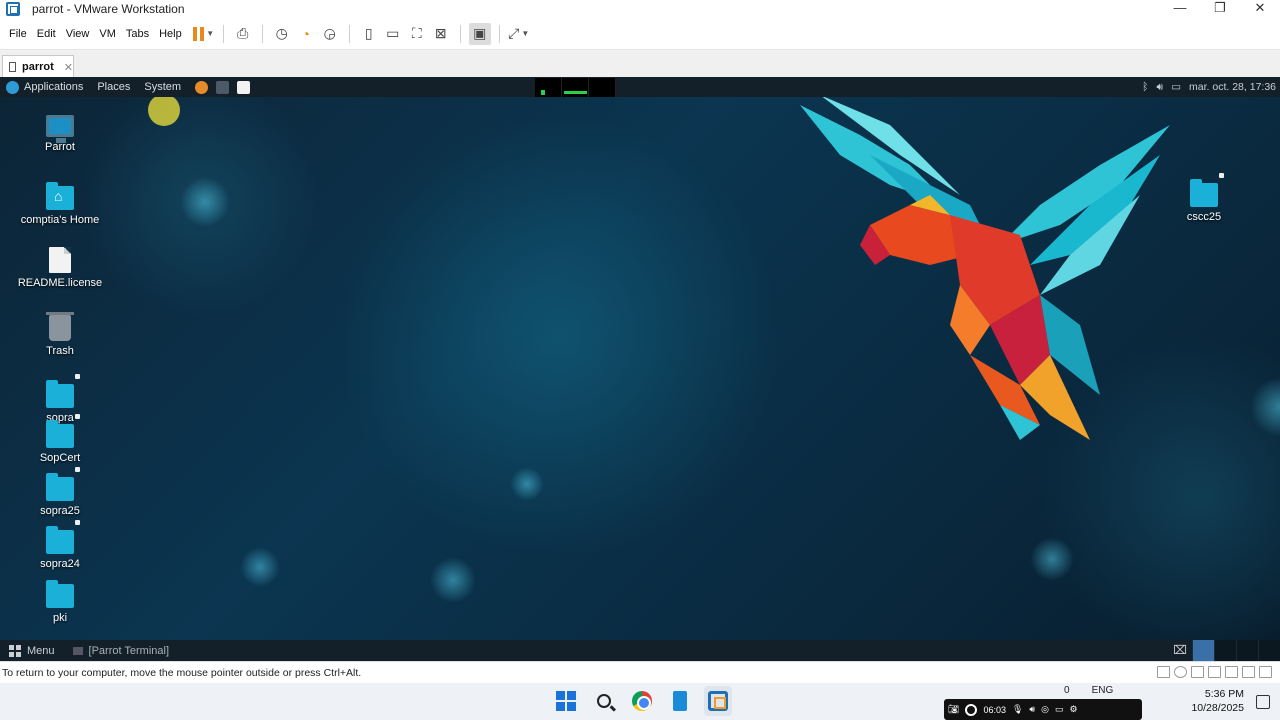  I want to click on sound-card-icon, so click(1248, 672).